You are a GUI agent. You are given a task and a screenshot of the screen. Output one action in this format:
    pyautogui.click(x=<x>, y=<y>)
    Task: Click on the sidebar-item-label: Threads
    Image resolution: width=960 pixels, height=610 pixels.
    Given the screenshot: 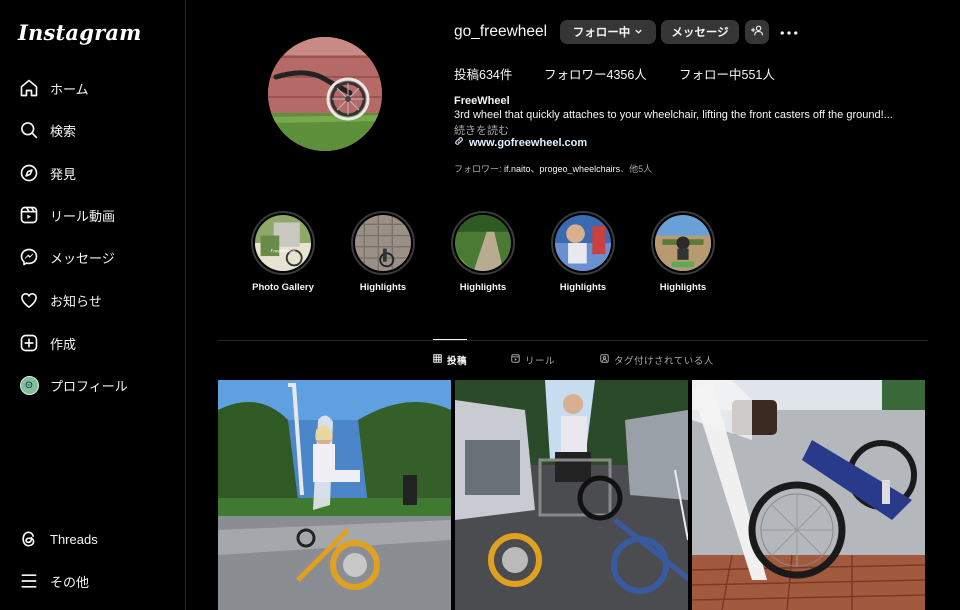 What is the action you would take?
    pyautogui.click(x=74, y=539)
    